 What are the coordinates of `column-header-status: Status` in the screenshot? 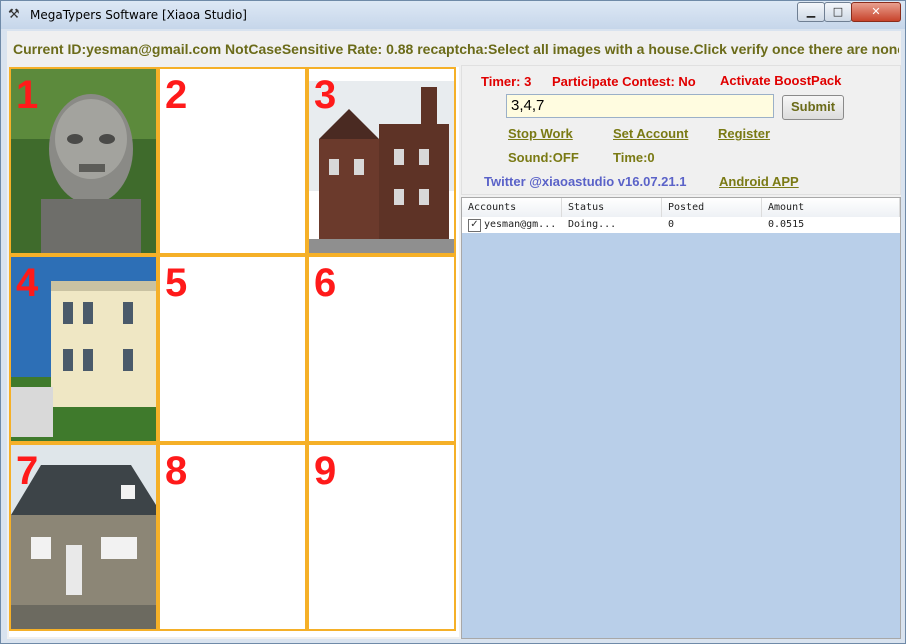 It's located at (612, 207).